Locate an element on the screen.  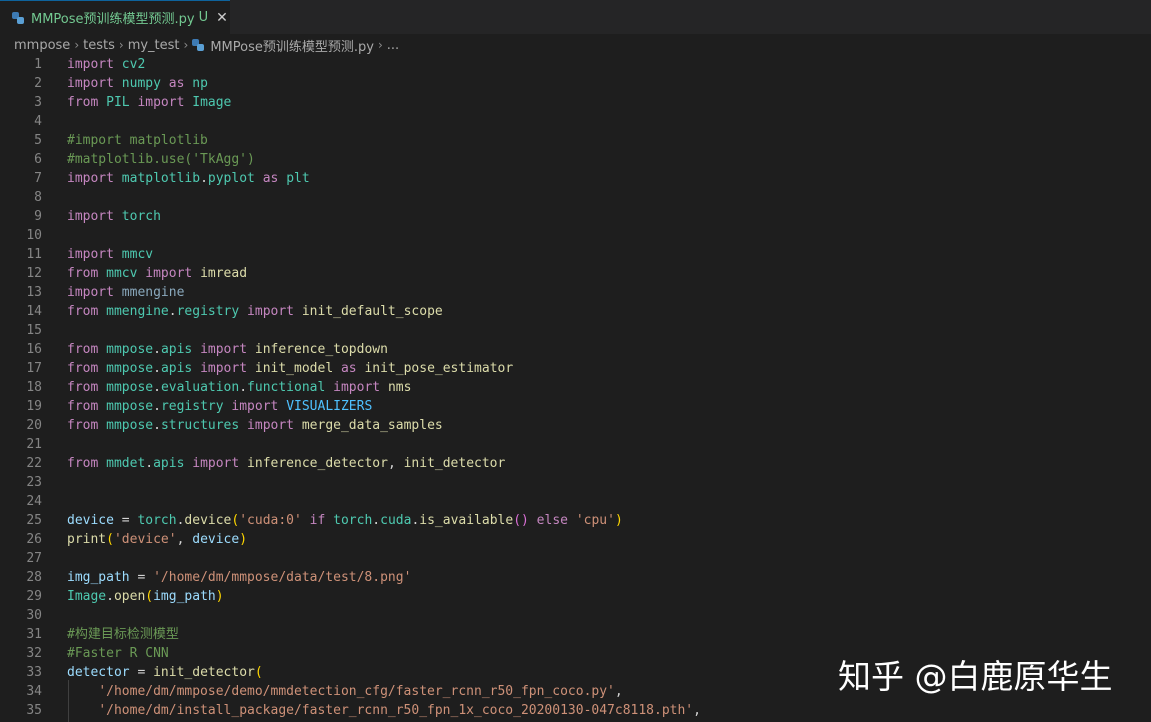
code-token: cuda is located at coordinates (396, 520).